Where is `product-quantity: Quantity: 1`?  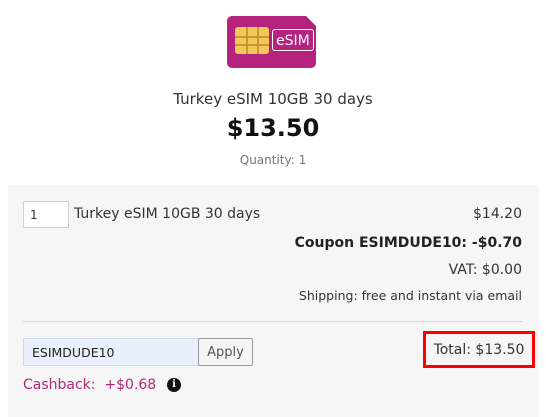 product-quantity: Quantity: 1 is located at coordinates (273, 160).